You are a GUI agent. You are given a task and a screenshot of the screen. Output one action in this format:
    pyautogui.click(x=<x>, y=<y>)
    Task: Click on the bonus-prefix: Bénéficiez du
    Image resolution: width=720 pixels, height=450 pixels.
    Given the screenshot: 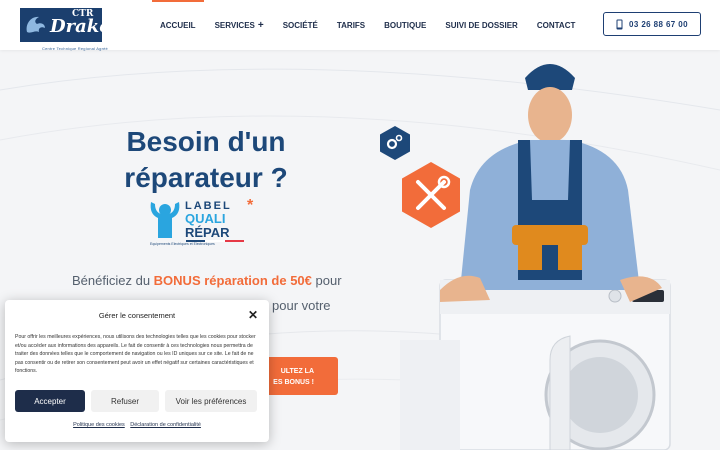 What is the action you would take?
    pyautogui.click(x=113, y=280)
    